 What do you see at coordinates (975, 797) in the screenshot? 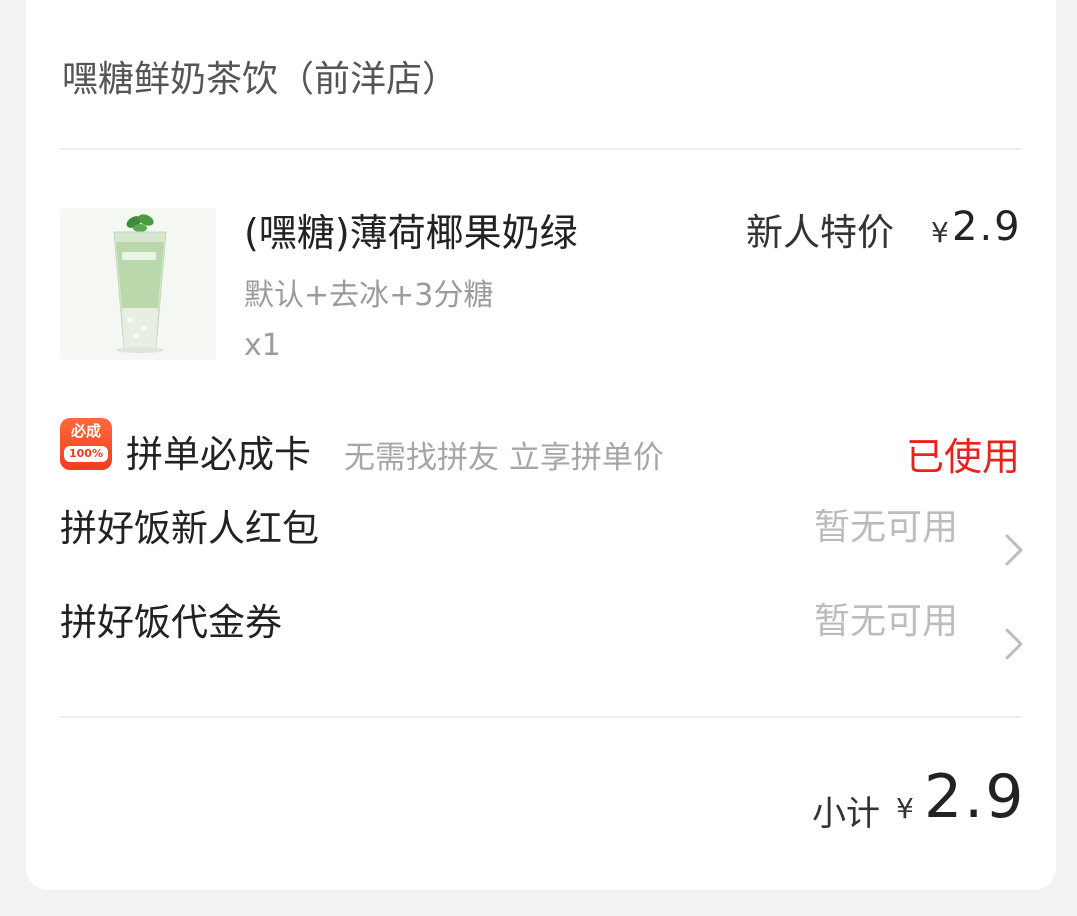
I see `subtotal-value: 2.9` at bounding box center [975, 797].